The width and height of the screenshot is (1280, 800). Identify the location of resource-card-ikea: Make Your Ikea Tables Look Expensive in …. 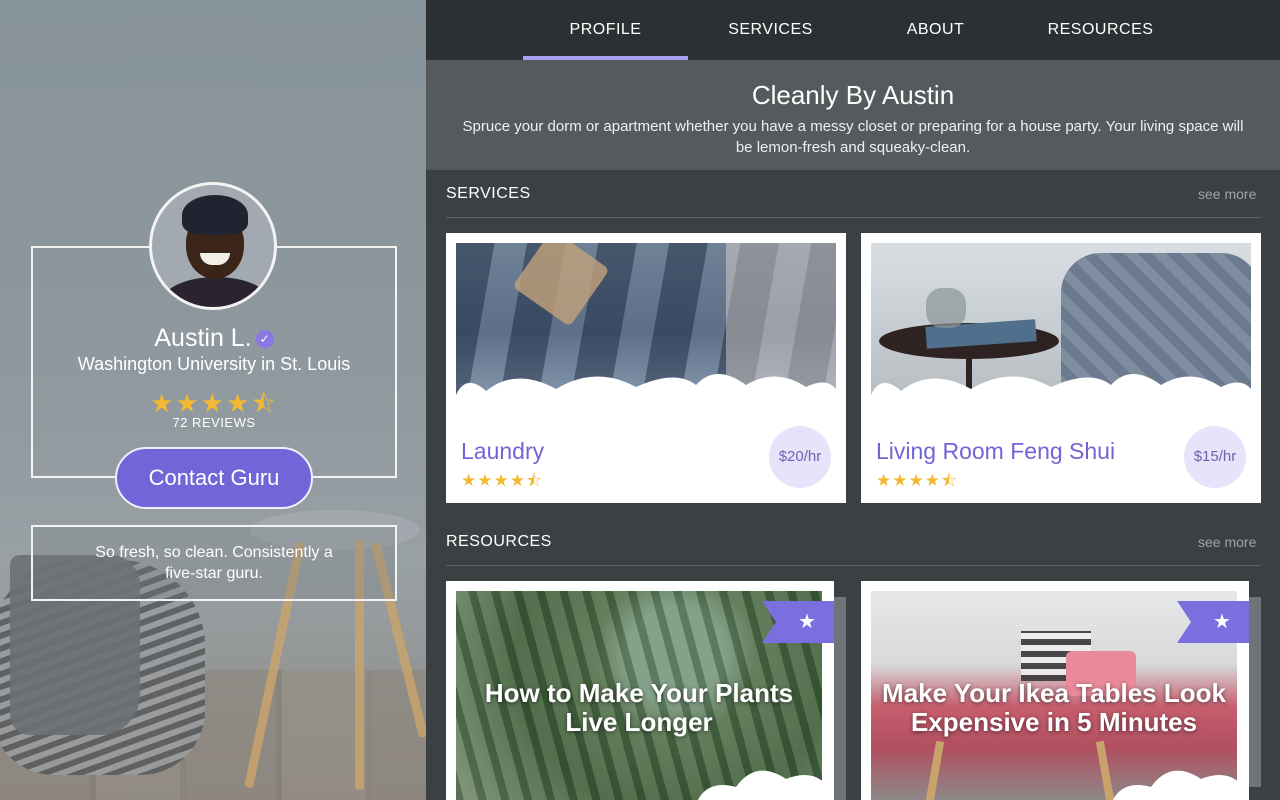
(1061, 690).